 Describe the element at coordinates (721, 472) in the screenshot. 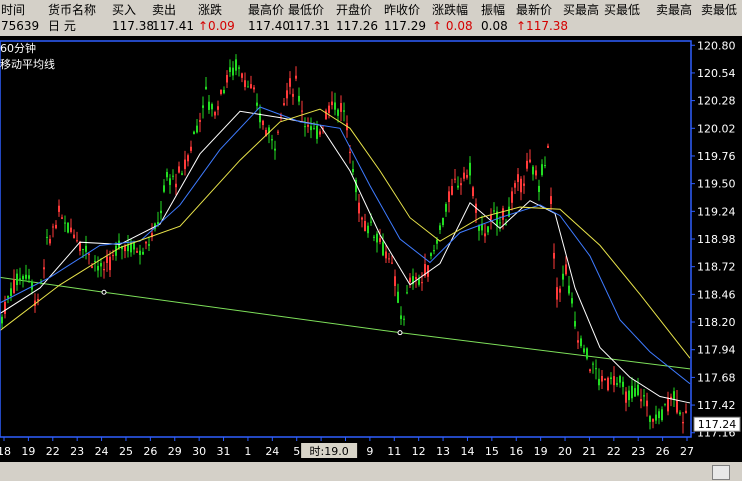

I see `keyboard-icon` at that location.